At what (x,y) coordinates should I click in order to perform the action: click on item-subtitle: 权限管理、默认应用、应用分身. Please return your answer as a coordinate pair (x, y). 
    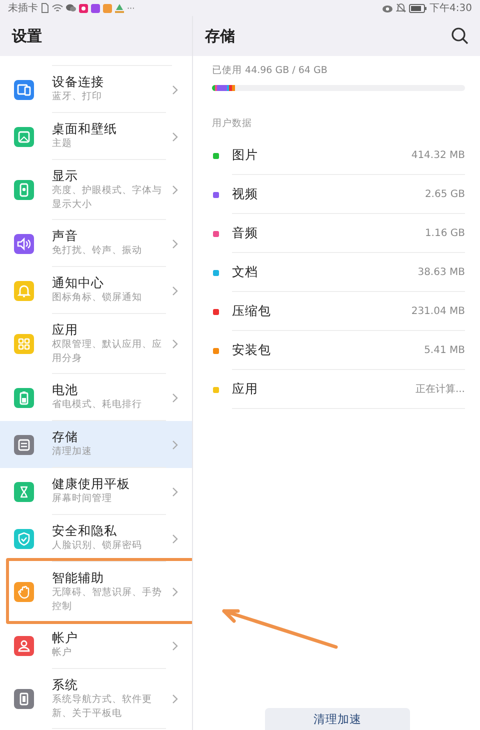
    Looking at the image, I should click on (107, 352).